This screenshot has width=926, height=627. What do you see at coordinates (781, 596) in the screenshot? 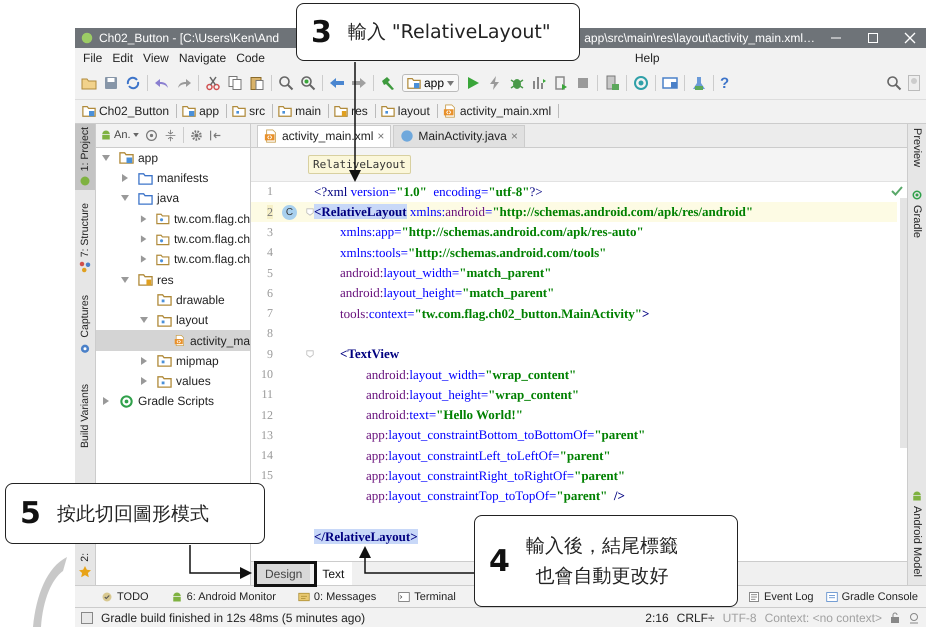
I see `tool-window-button: Event Log` at bounding box center [781, 596].